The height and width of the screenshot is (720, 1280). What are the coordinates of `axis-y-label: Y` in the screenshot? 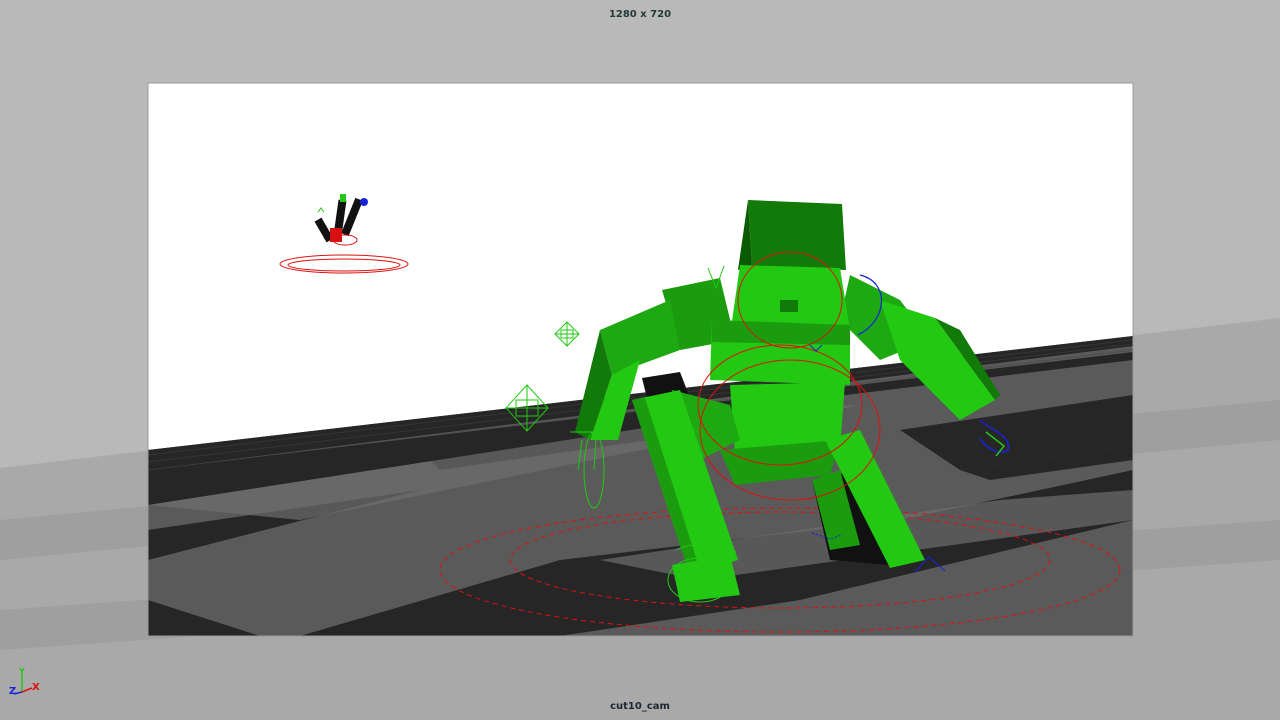 It's located at (22, 671).